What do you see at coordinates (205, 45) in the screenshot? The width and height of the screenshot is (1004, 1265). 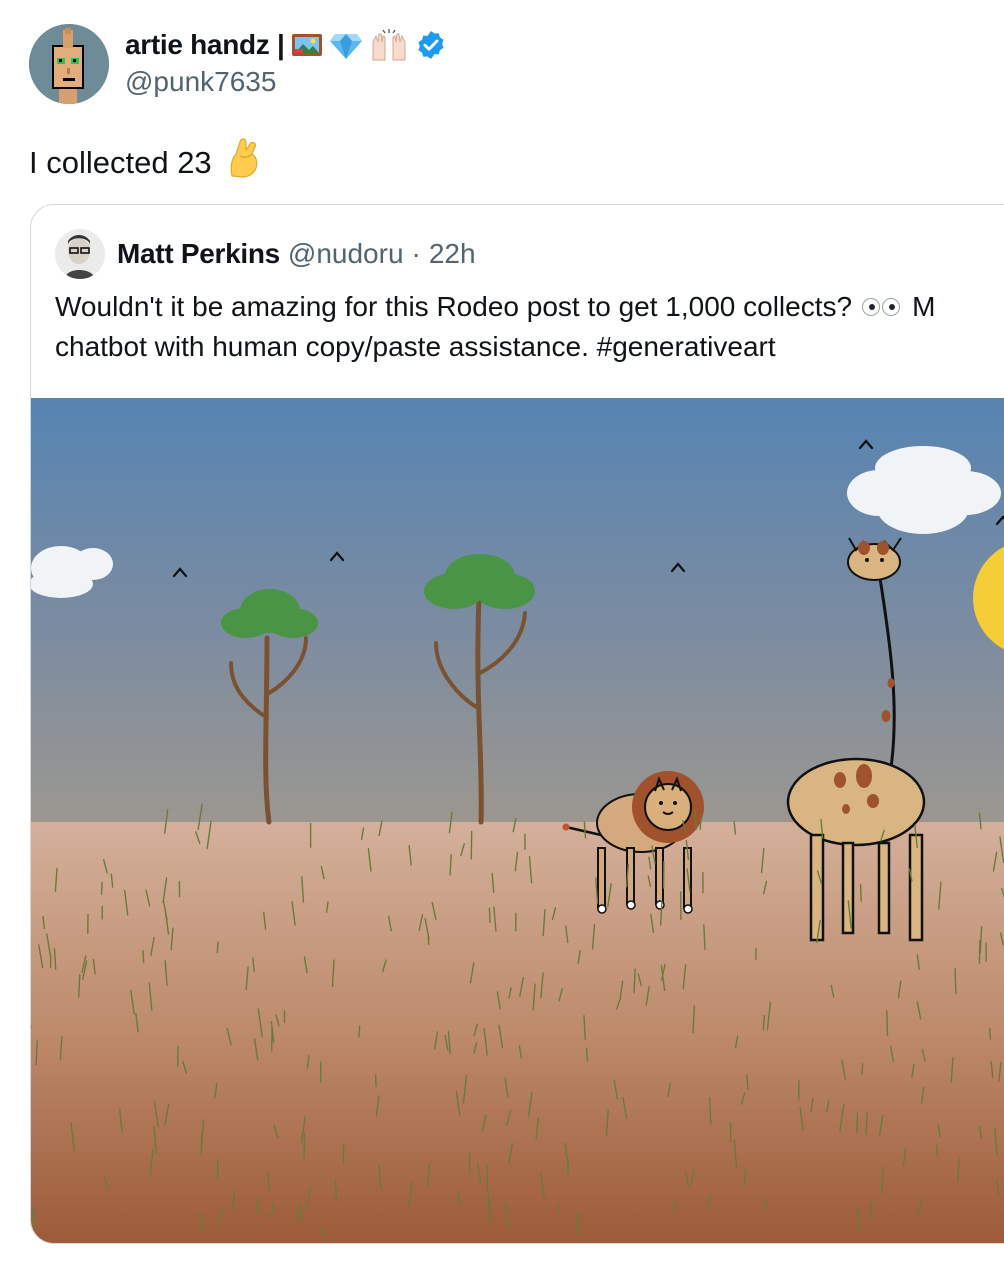 I see `author-display-name: artie handz |` at bounding box center [205, 45].